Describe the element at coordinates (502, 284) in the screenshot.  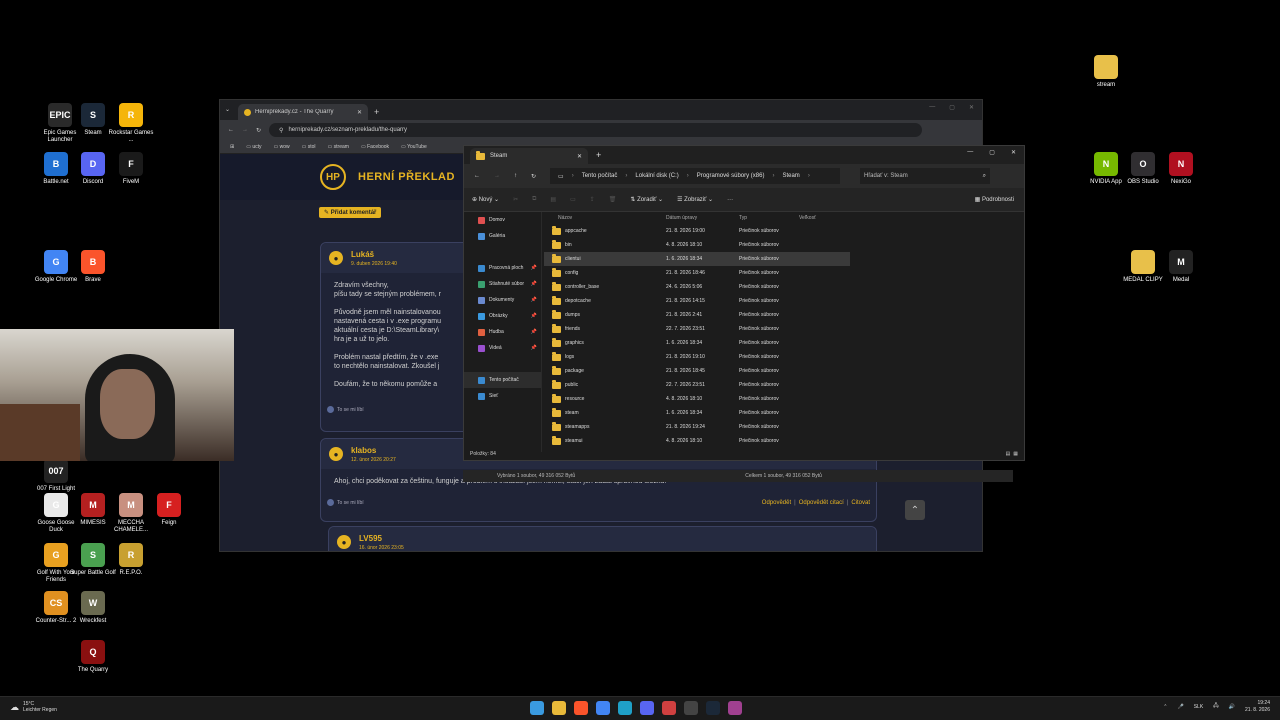
I see `sidebar-item: Stiahnuté súbor 📌` at that location.